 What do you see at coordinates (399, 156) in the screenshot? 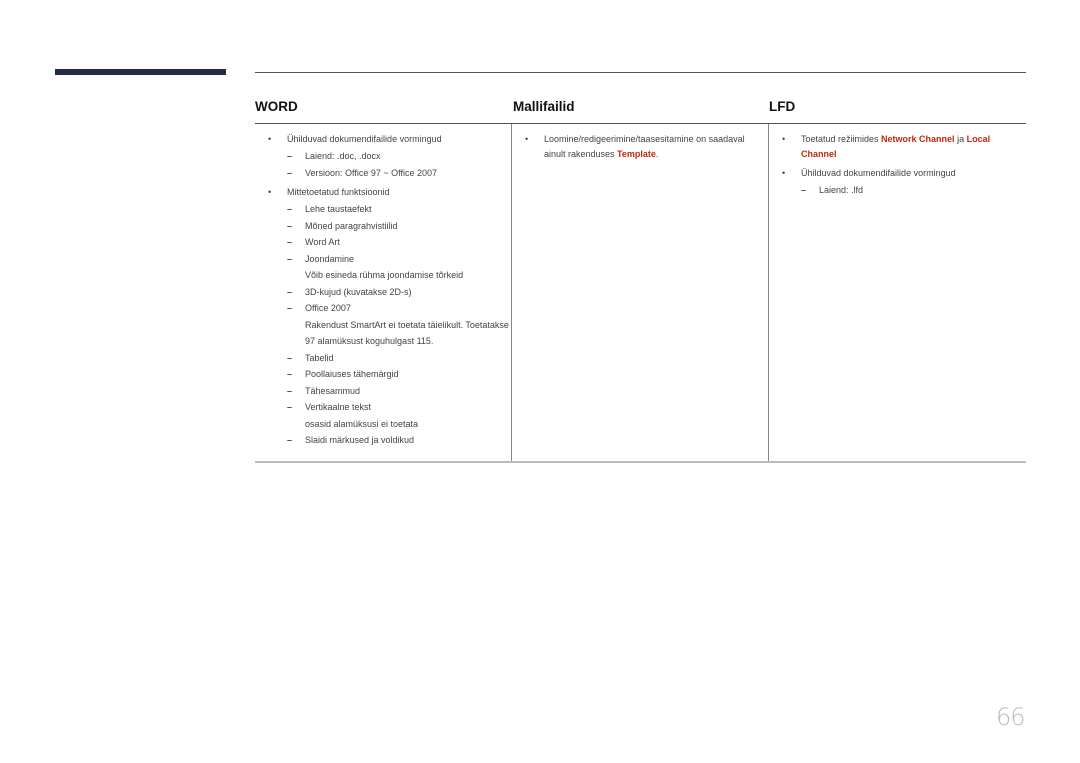
I see `sub-item: – Laiend: .doc, .docx` at bounding box center [399, 156].